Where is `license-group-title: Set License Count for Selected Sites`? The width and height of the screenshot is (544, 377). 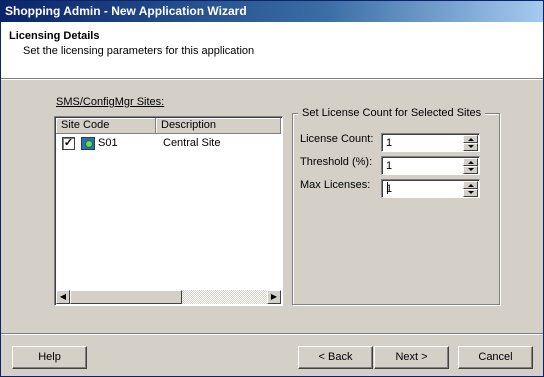
license-group-title: Set License Count for Selected Sites is located at coordinates (392, 113).